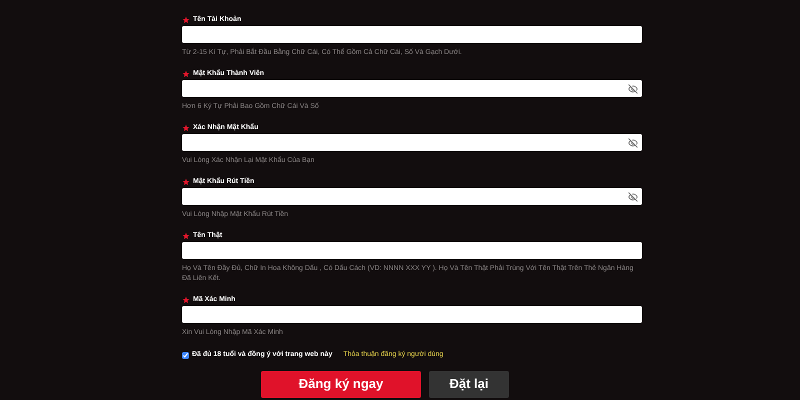 The height and width of the screenshot is (400, 800). I want to click on register-button: Đăng ký ngay, so click(341, 384).